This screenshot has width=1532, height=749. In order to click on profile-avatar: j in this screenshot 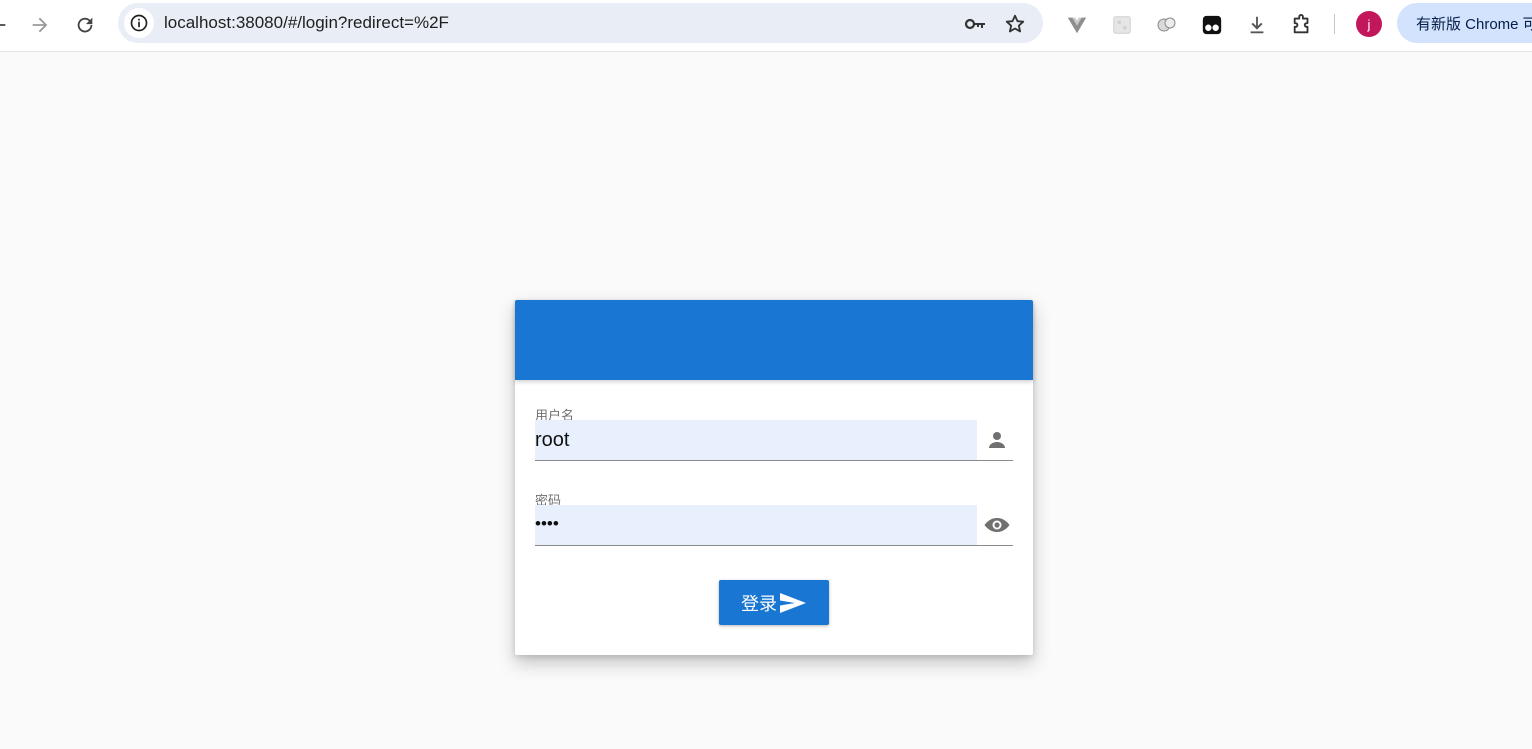, I will do `click(1369, 24)`.